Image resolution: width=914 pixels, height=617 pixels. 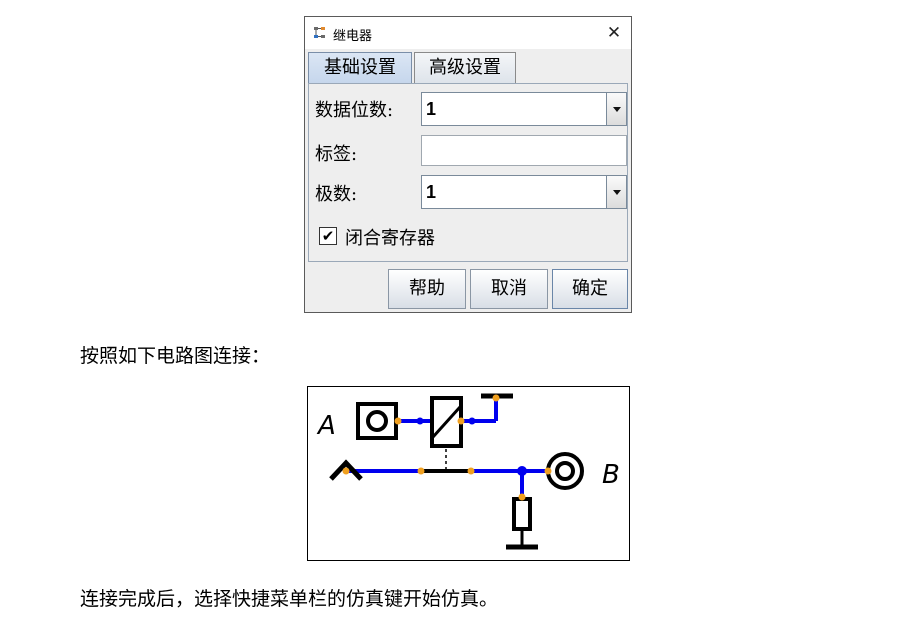 What do you see at coordinates (611, 475) in the screenshot?
I see `label-b: B` at bounding box center [611, 475].